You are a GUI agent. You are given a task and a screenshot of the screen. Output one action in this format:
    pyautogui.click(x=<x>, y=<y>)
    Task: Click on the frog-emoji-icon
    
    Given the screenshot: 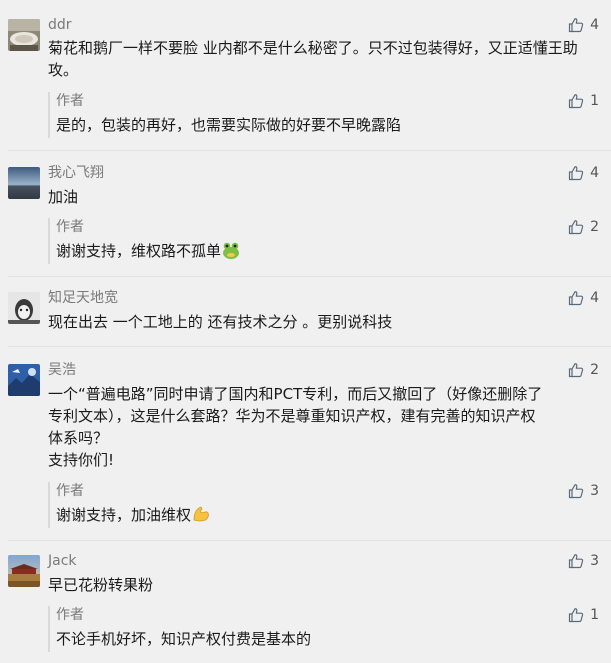 What is the action you would take?
    pyautogui.click(x=231, y=250)
    